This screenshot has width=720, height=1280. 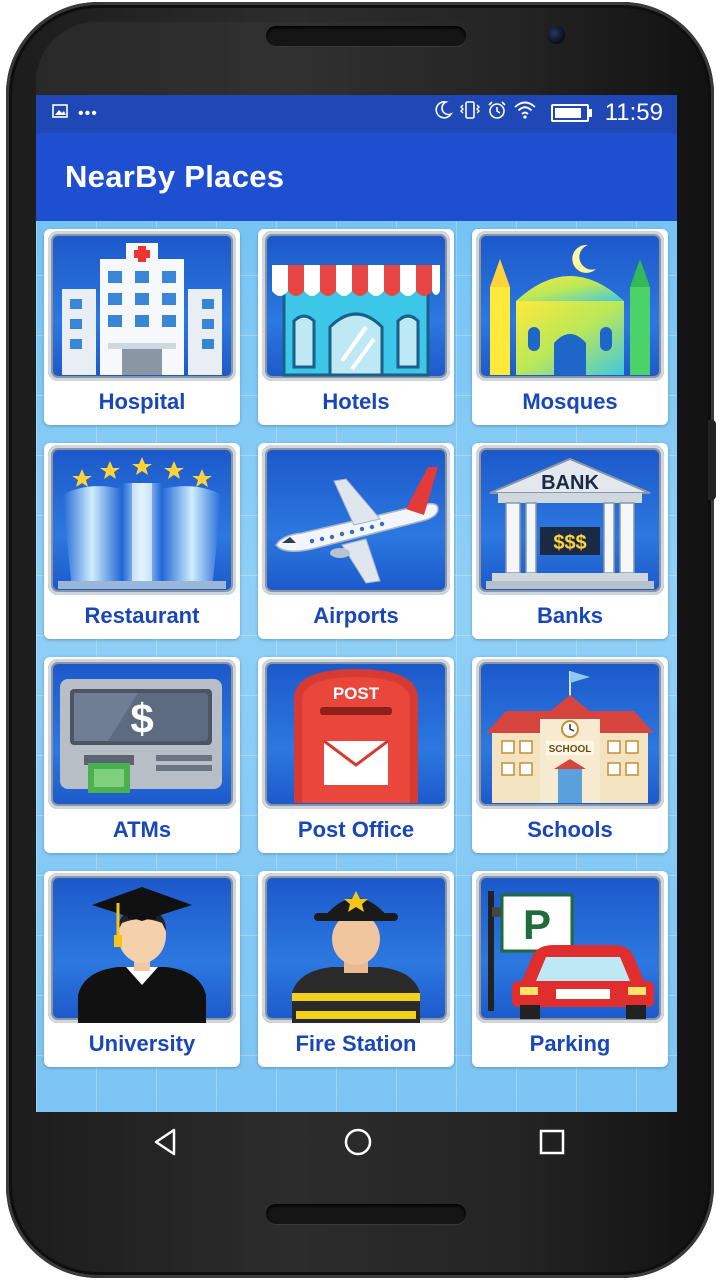 What do you see at coordinates (356, 114) in the screenshot?
I see `status-bar: ••• 11:59` at bounding box center [356, 114].